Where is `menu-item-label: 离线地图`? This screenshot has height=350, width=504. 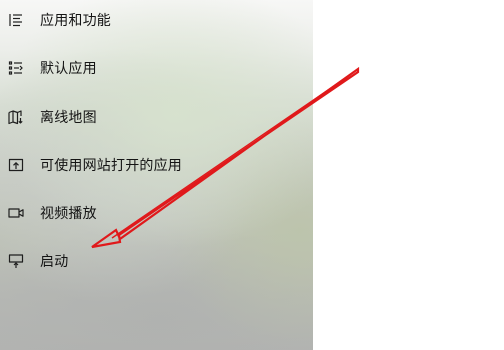 menu-item-label: 离线地图 is located at coordinates (68, 118).